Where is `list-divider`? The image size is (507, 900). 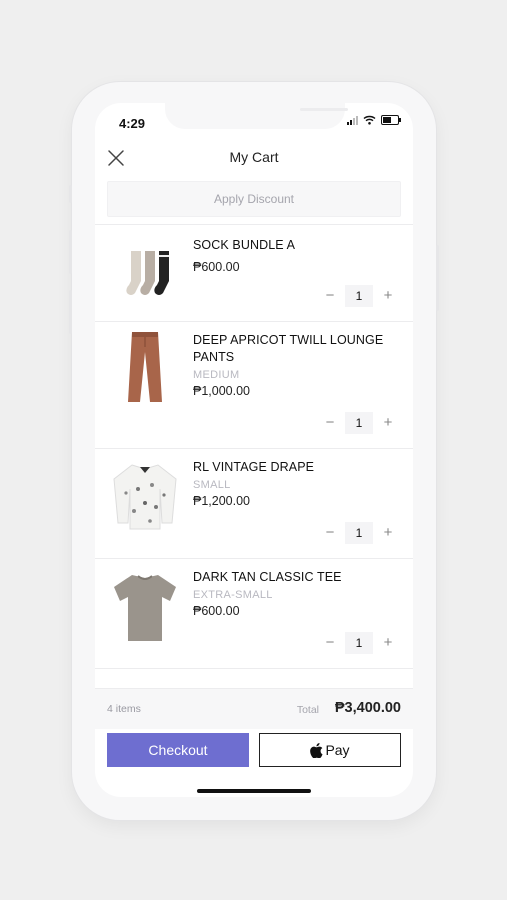
list-divider is located at coordinates (254, 669).